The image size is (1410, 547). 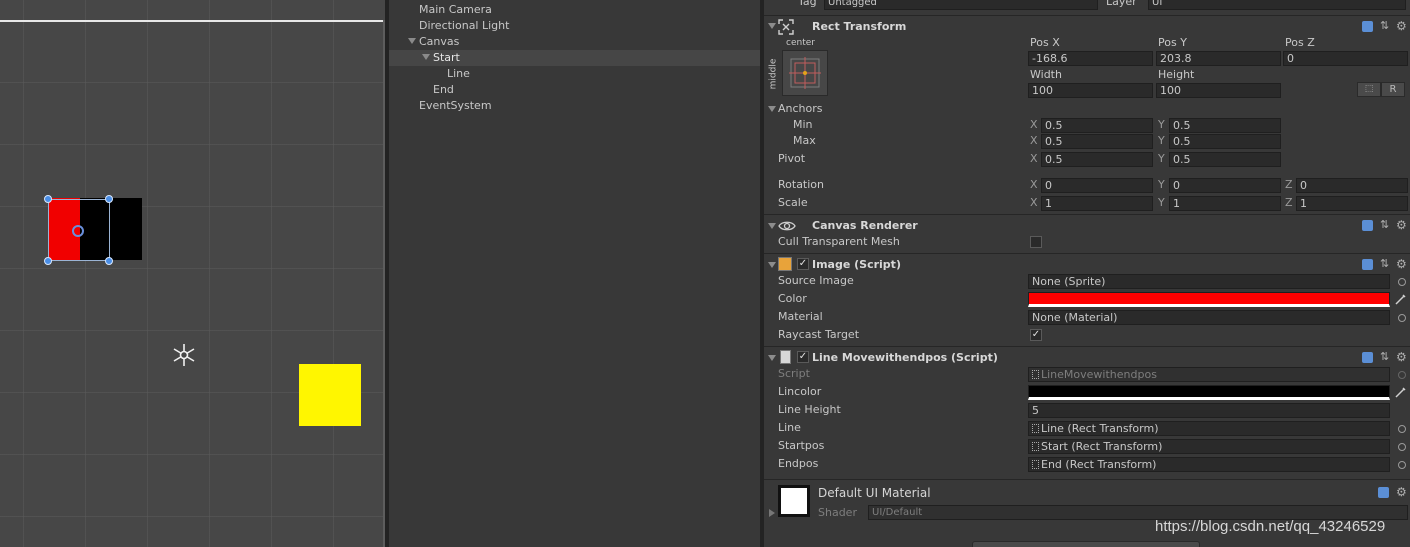 What do you see at coordinates (803, 357) in the screenshot?
I see `script-enabled-checkbox: ✓` at bounding box center [803, 357].